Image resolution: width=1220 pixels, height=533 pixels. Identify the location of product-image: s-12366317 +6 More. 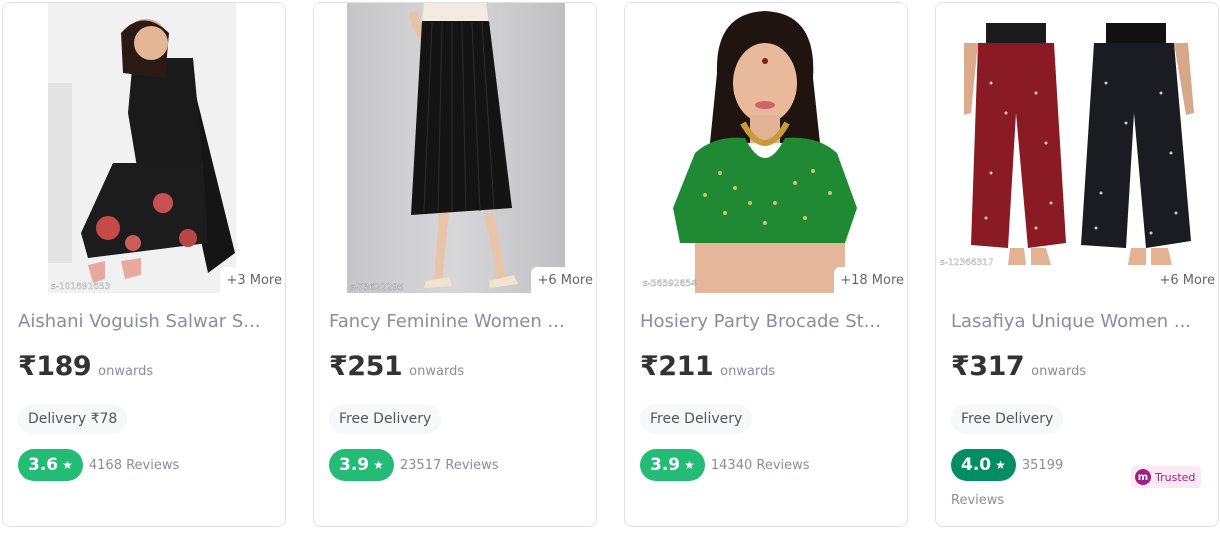
(1077, 148).